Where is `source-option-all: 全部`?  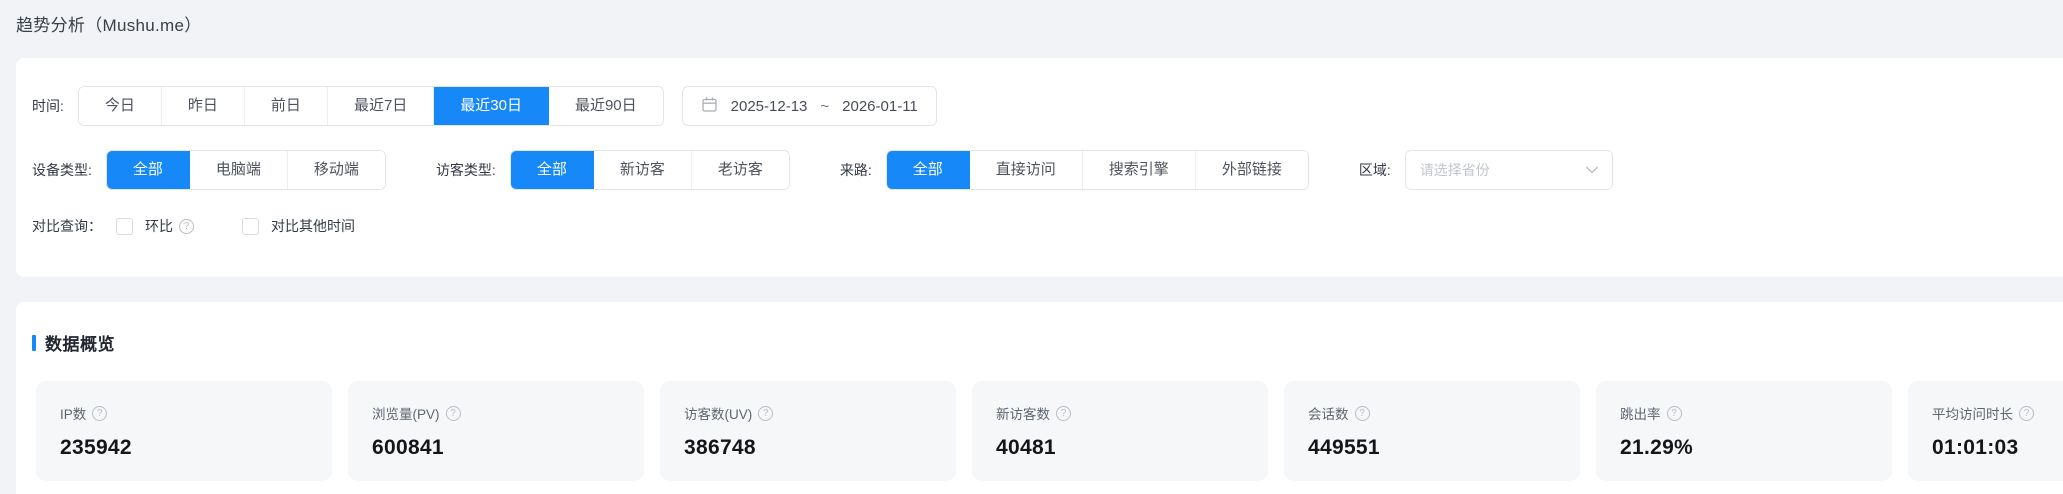 source-option-all: 全部 is located at coordinates (928, 170).